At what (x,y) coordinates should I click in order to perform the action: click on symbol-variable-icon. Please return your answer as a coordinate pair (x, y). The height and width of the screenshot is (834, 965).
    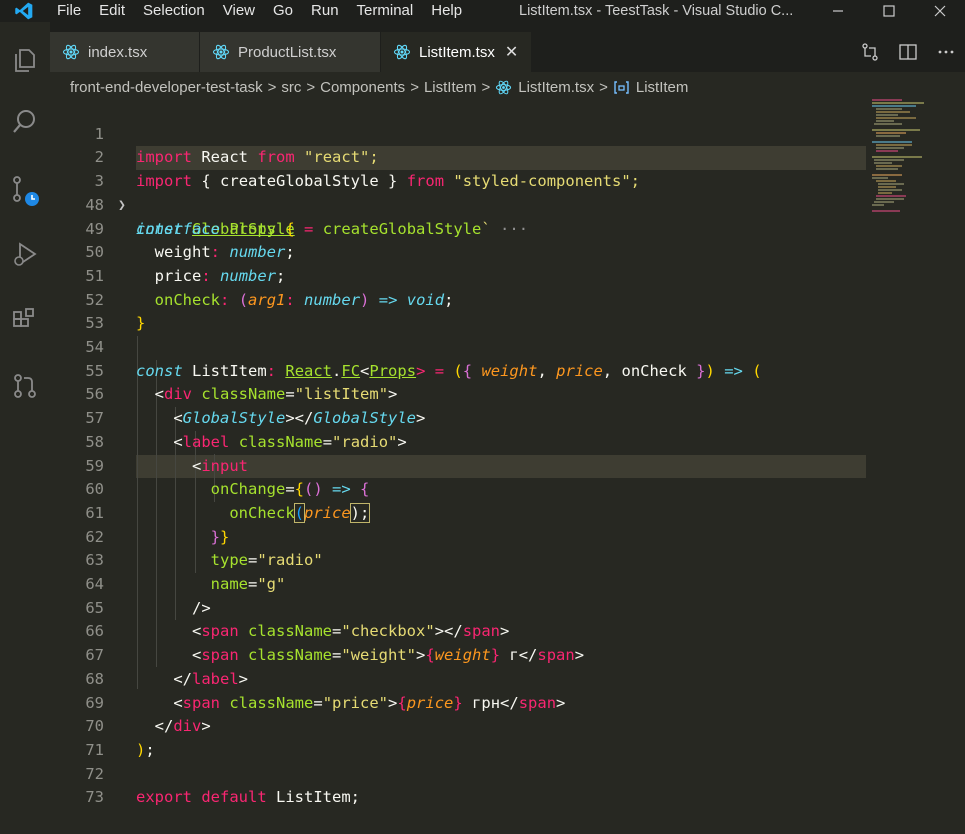
    Looking at the image, I should click on (621, 87).